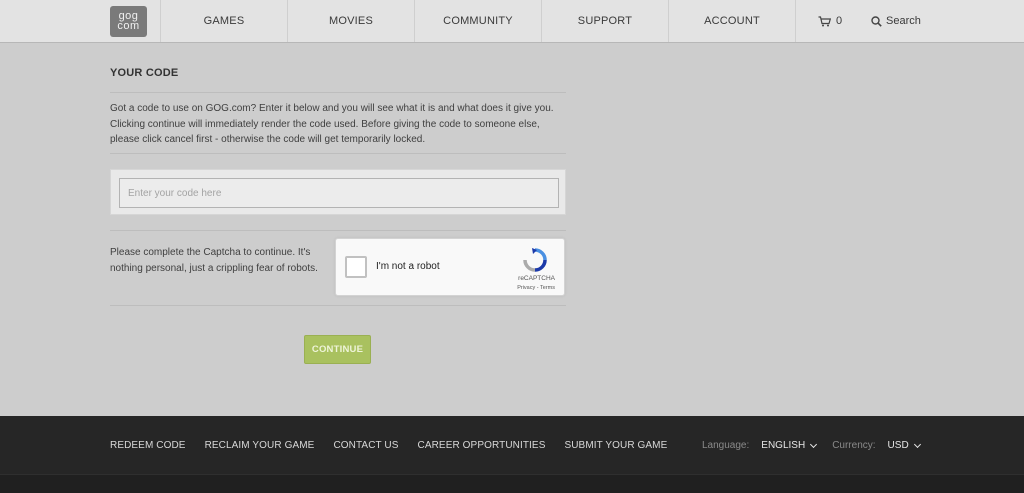 This screenshot has width=1024, height=493. What do you see at coordinates (148, 445) in the screenshot?
I see `footer-link-redeem-code: REDEEM CODE` at bounding box center [148, 445].